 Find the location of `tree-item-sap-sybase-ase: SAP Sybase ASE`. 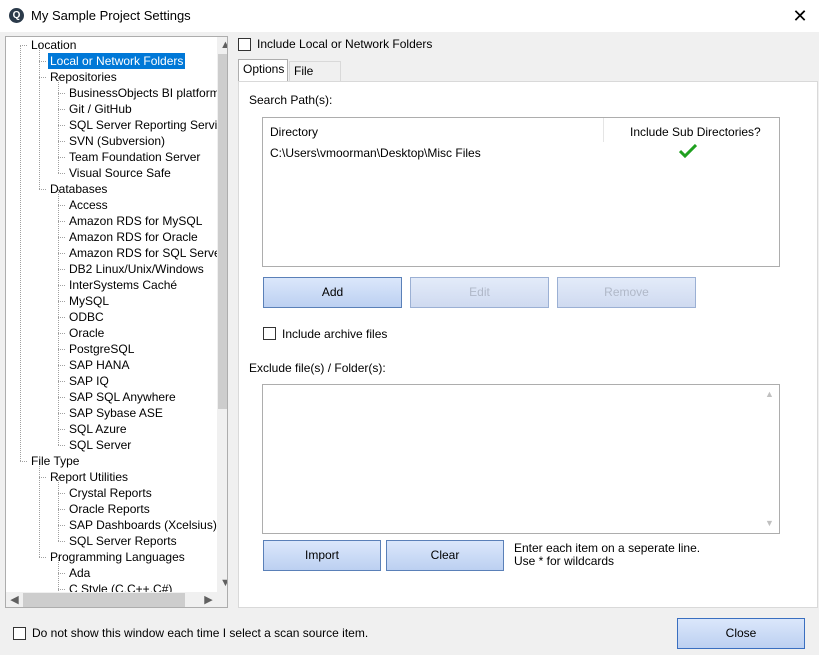

tree-item-sap-sybase-ase: SAP Sybase ASE is located at coordinates (116, 413).